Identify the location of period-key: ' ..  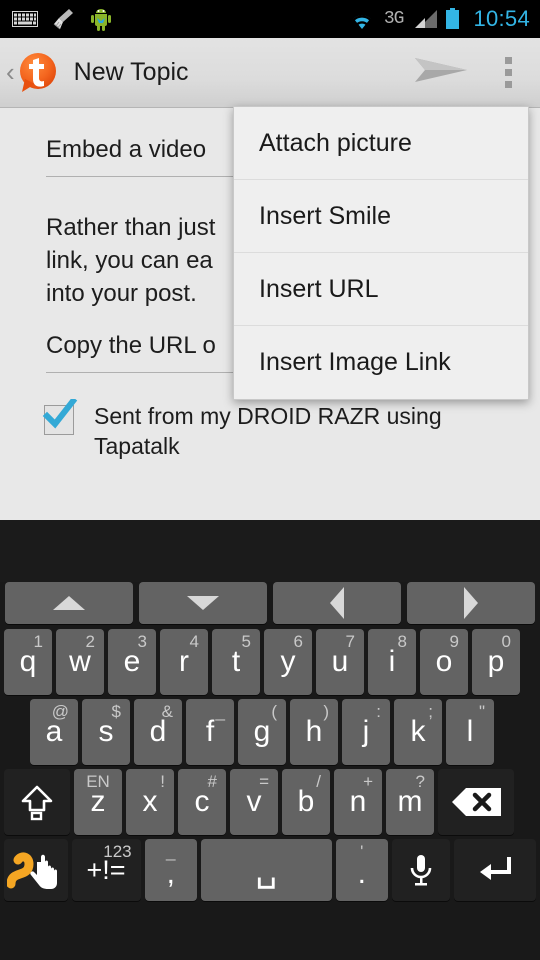
(361, 870).